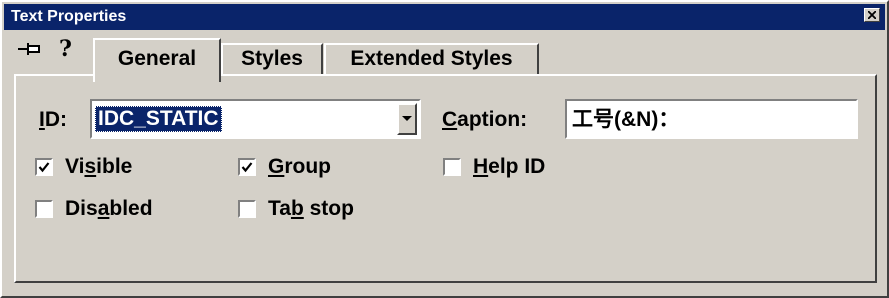  I want to click on tab-general: General, so click(157, 60).